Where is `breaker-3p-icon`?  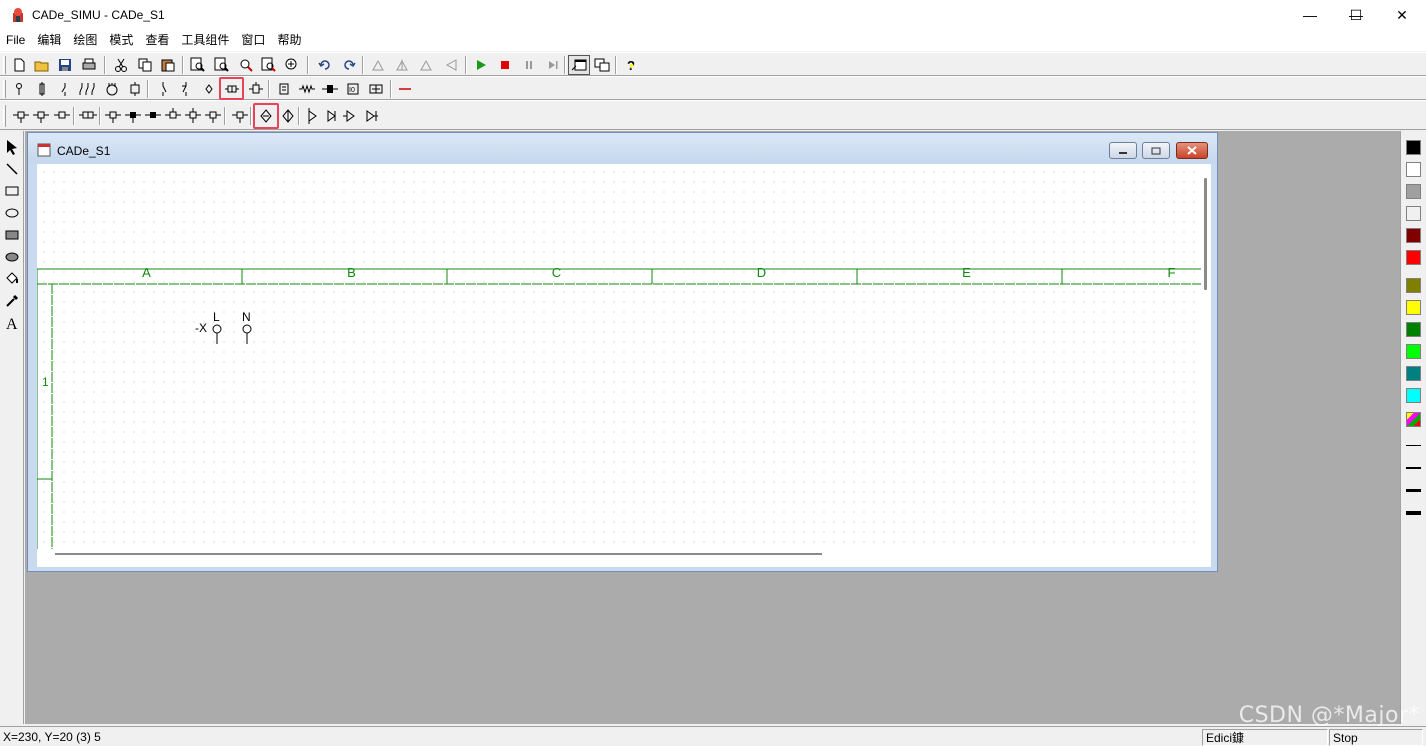
breaker-3p-icon is located at coordinates (89, 89).